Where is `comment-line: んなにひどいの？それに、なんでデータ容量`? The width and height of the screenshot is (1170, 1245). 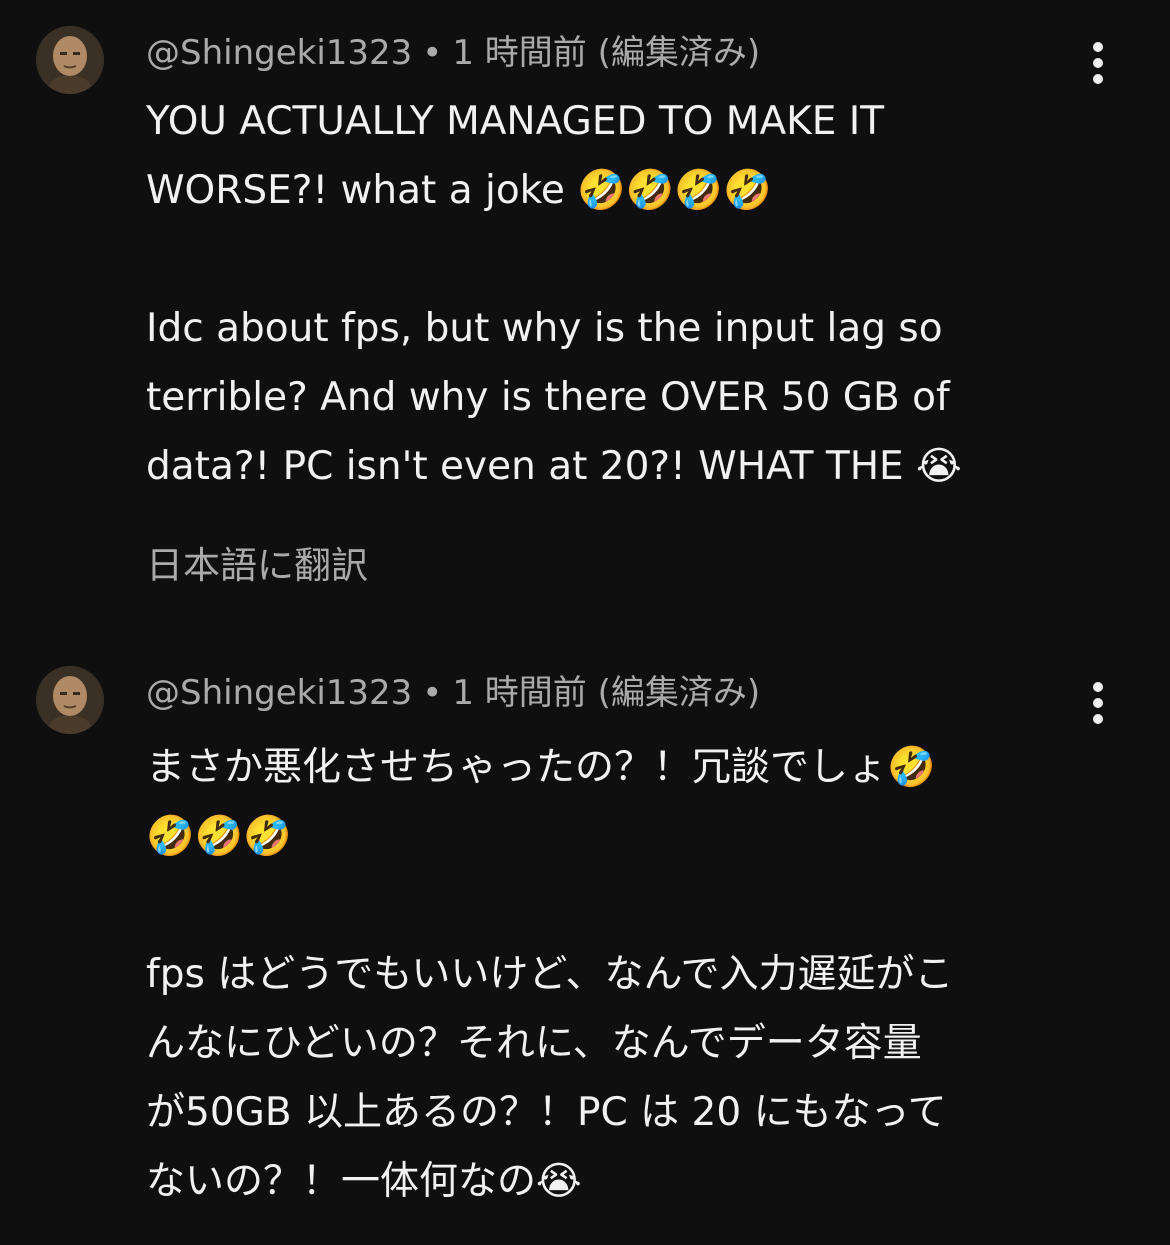
comment-line: んなにひどいの？それに、なんでデータ容量 is located at coordinates (534, 1043).